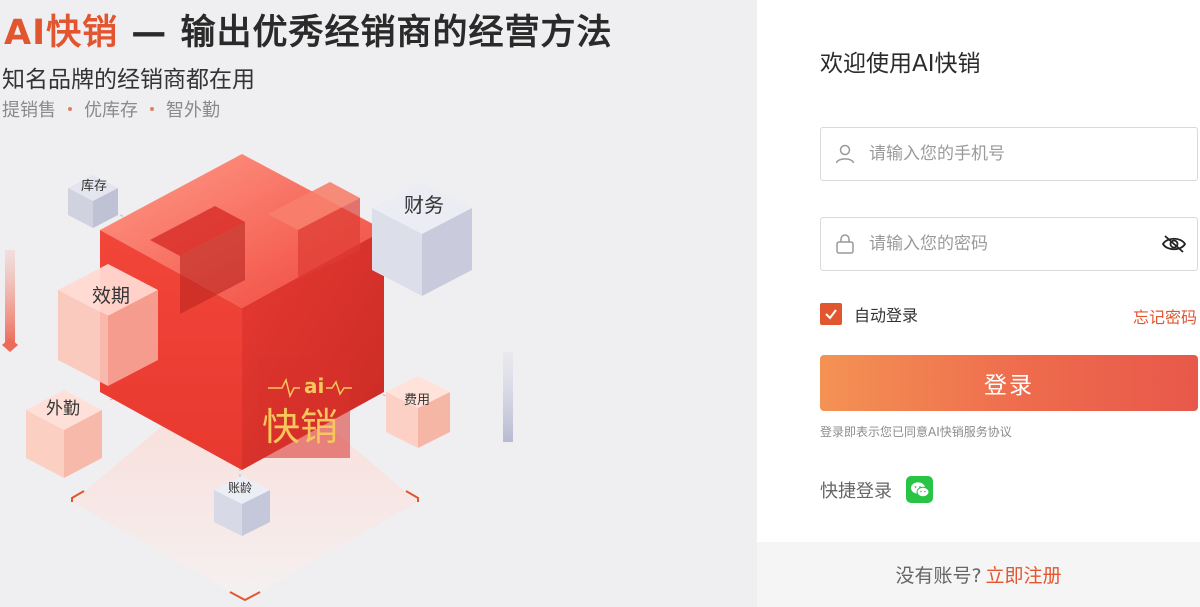 This screenshot has width=1200, height=607. I want to click on quick-login-label: 快捷登录, so click(856, 491).